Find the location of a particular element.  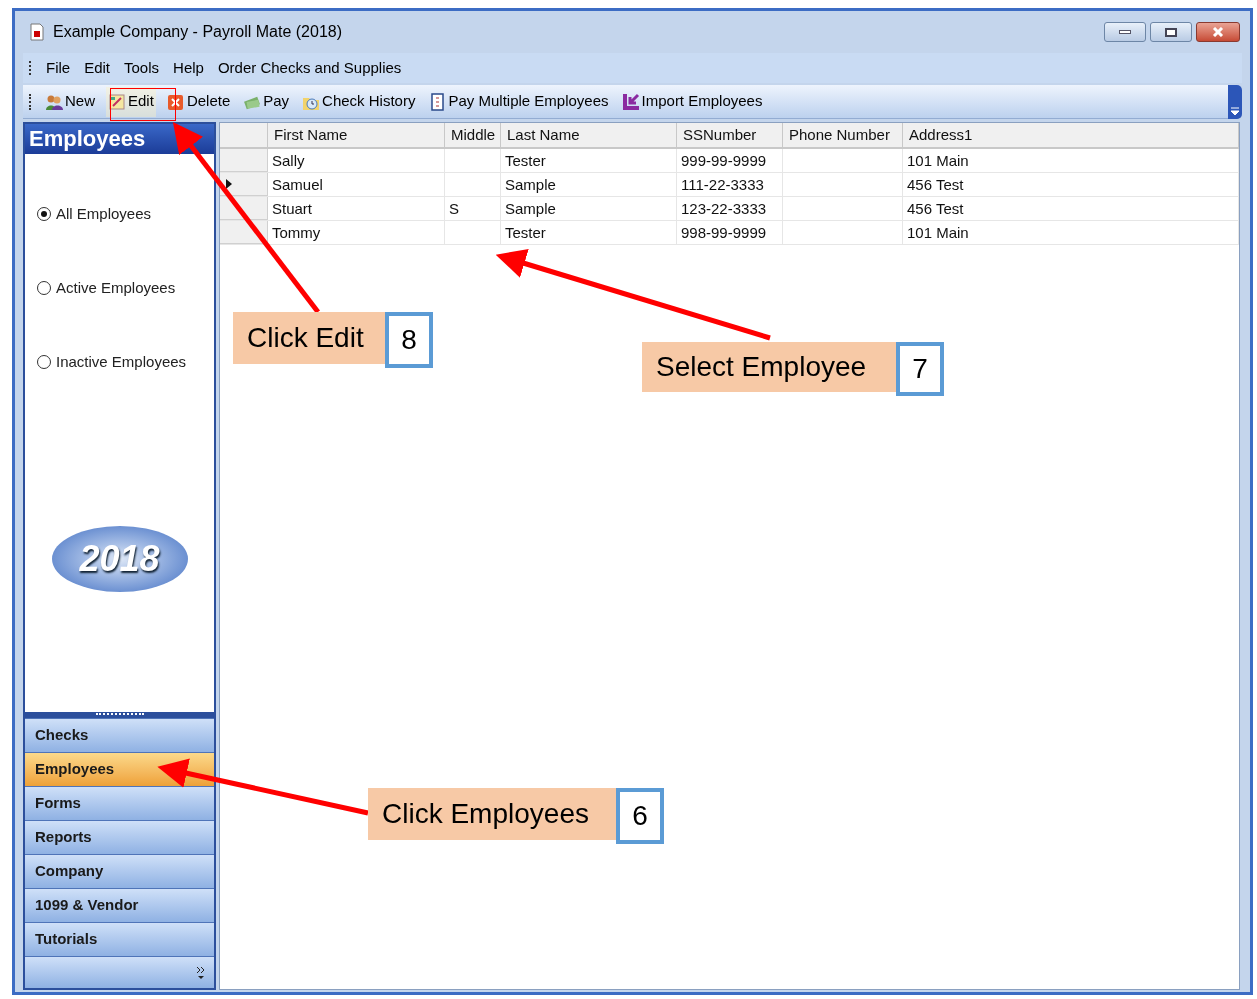

table-cell: Samuel is located at coordinates (356, 184).